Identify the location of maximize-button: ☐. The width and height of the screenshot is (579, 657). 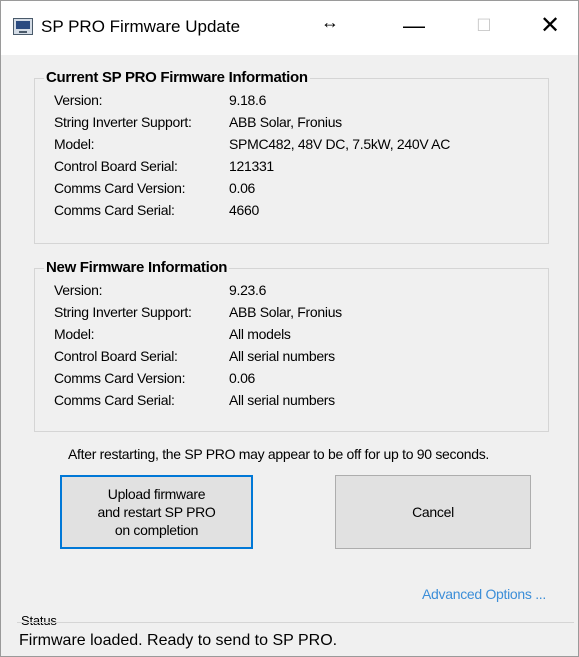
(484, 25).